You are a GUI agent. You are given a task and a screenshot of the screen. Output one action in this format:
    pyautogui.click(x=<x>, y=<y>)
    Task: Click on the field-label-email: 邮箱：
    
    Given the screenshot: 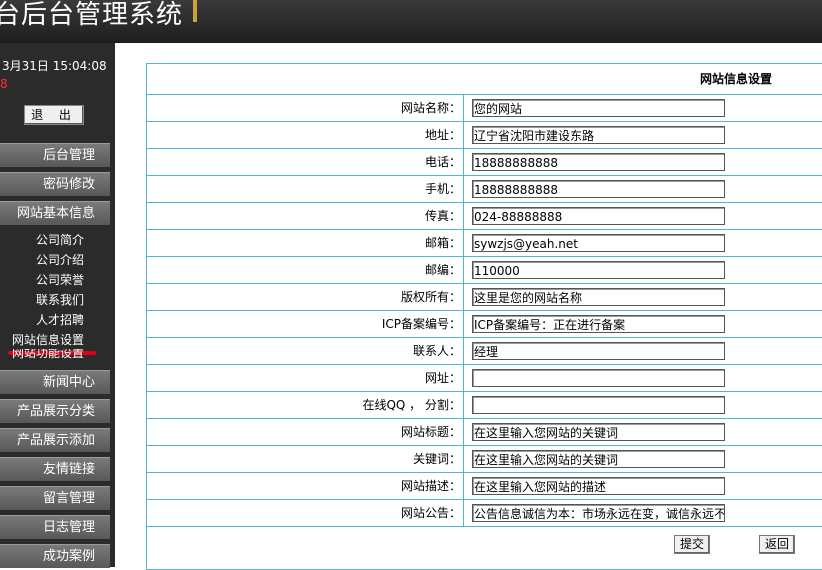 What is the action you would take?
    pyautogui.click(x=305, y=243)
    